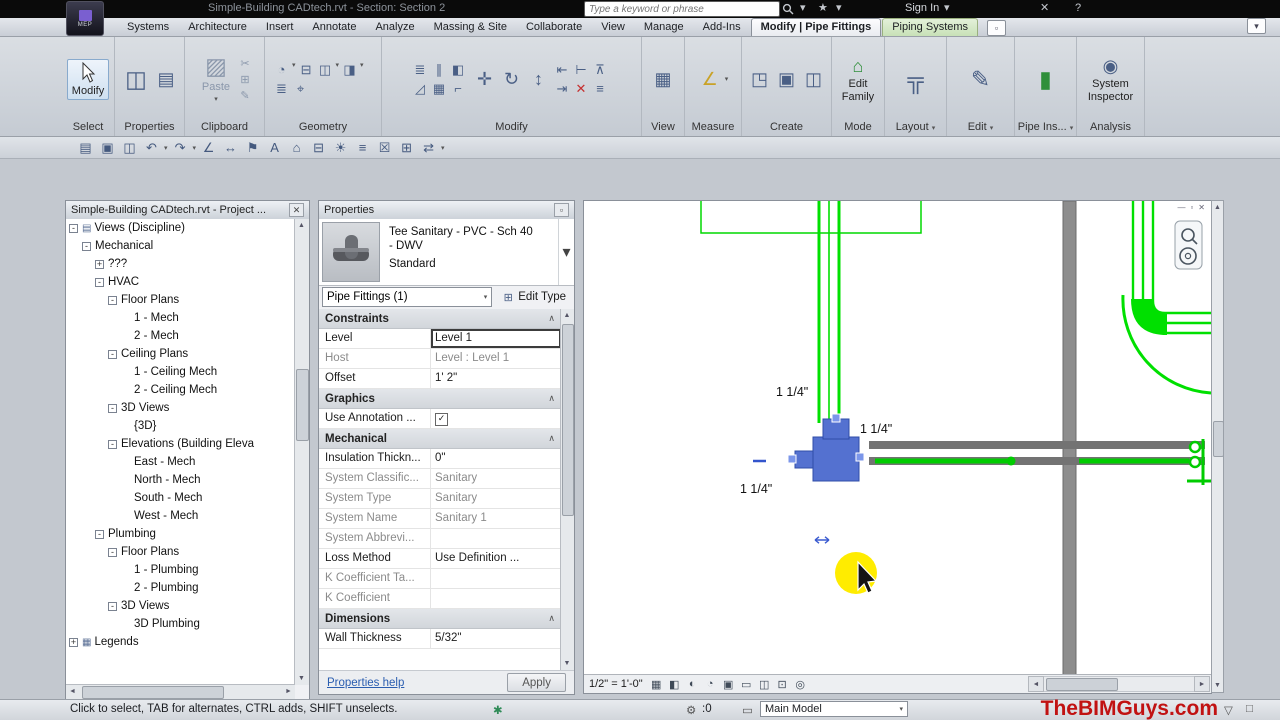  What do you see at coordinates (245, 95) in the screenshot?
I see `match-type-icon: ✎` at bounding box center [245, 95].